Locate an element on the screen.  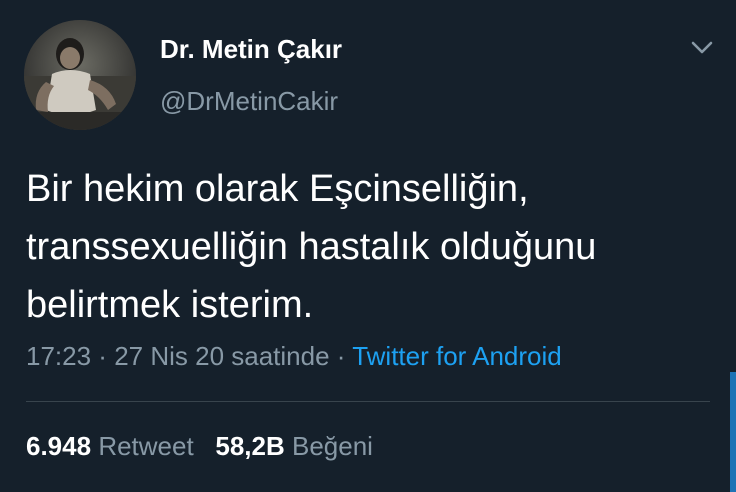
author-handle: @DrMetinCakir is located at coordinates (249, 101).